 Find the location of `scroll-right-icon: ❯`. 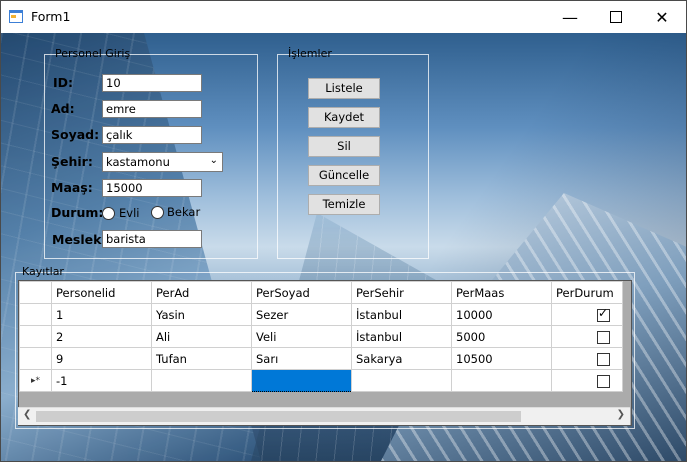

scroll-right-icon: ❯ is located at coordinates (621, 414).